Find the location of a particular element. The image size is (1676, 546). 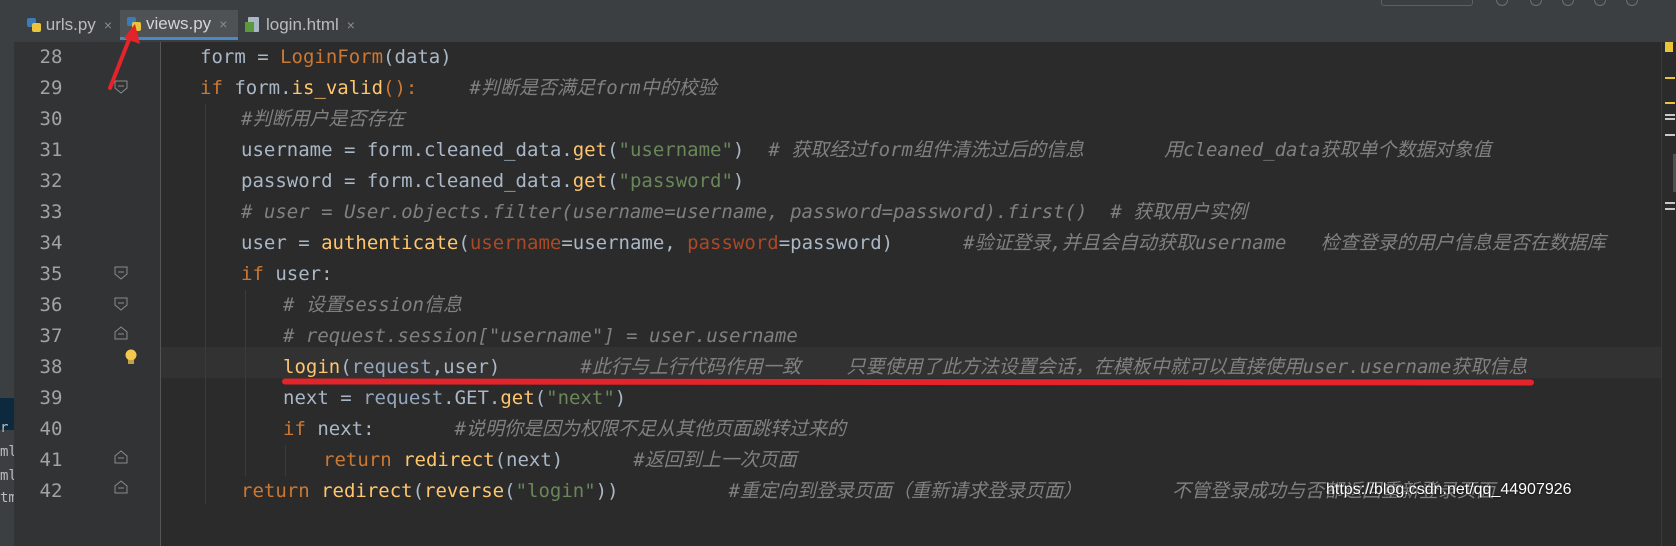

editor-tab-bar: urls.py × views.py × login.html × is located at coordinates (845, 21).